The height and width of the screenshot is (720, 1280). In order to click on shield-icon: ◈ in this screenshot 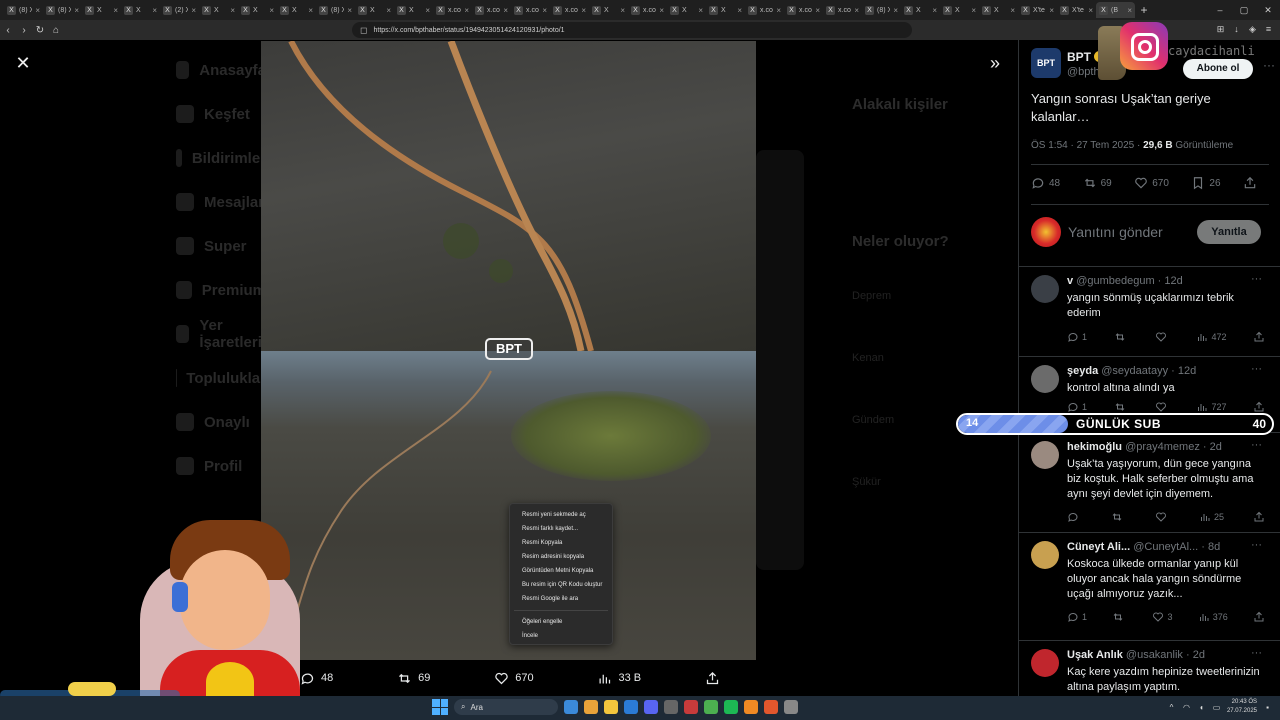, I will do `click(1252, 29)`.